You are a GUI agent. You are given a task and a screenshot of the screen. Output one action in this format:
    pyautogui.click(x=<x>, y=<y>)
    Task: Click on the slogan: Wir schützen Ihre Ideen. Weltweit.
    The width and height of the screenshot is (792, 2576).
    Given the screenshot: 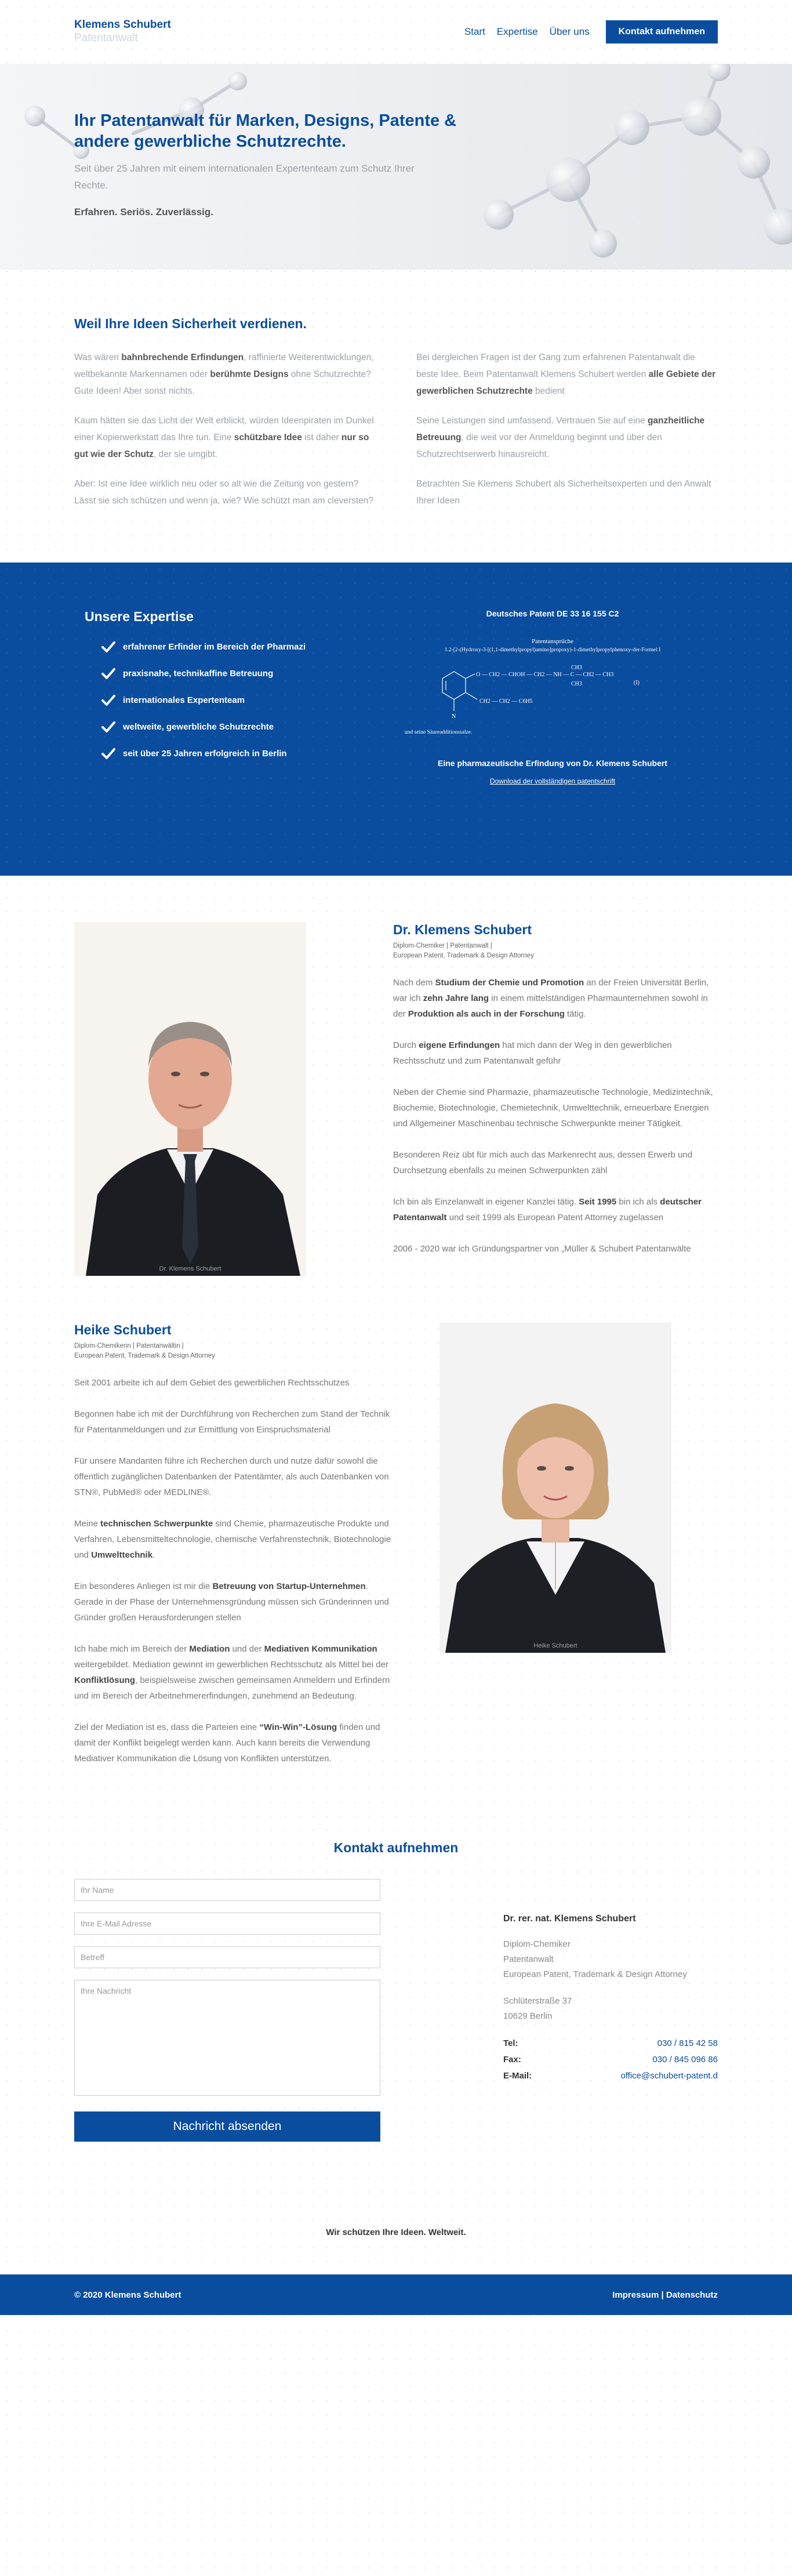 What is the action you would take?
    pyautogui.click(x=396, y=2232)
    